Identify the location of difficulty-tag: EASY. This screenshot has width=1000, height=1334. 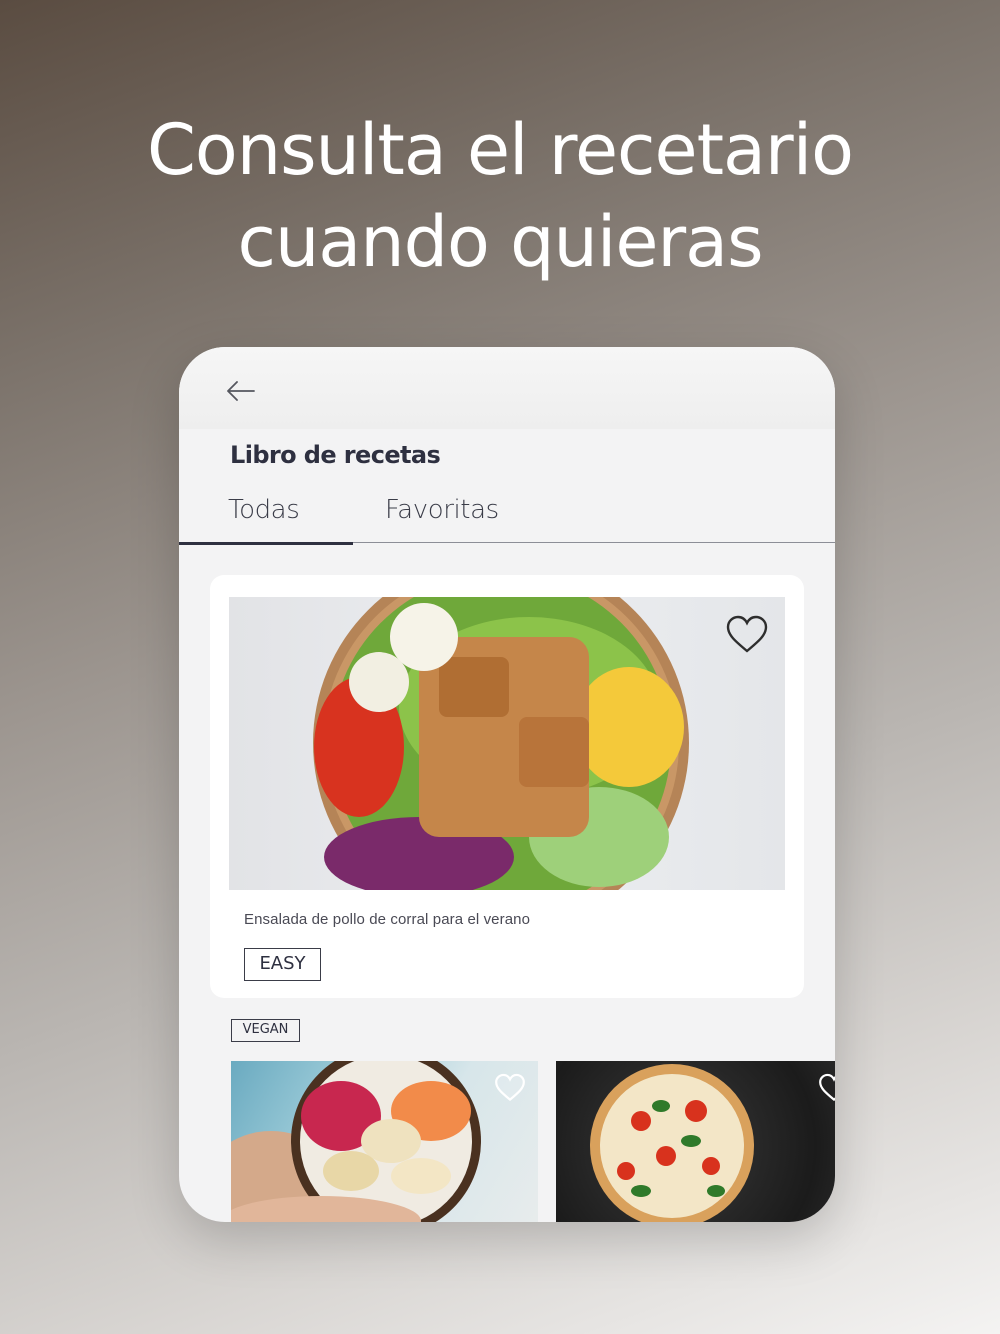
(282, 964).